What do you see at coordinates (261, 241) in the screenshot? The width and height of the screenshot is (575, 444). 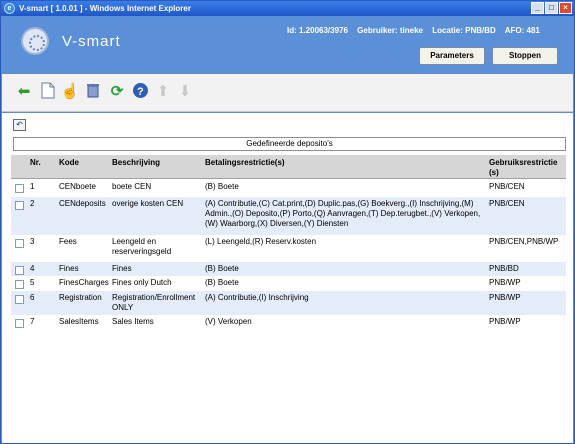 I see `row-betaling: (L) Leengeld,(R) Reserv.kosten` at bounding box center [261, 241].